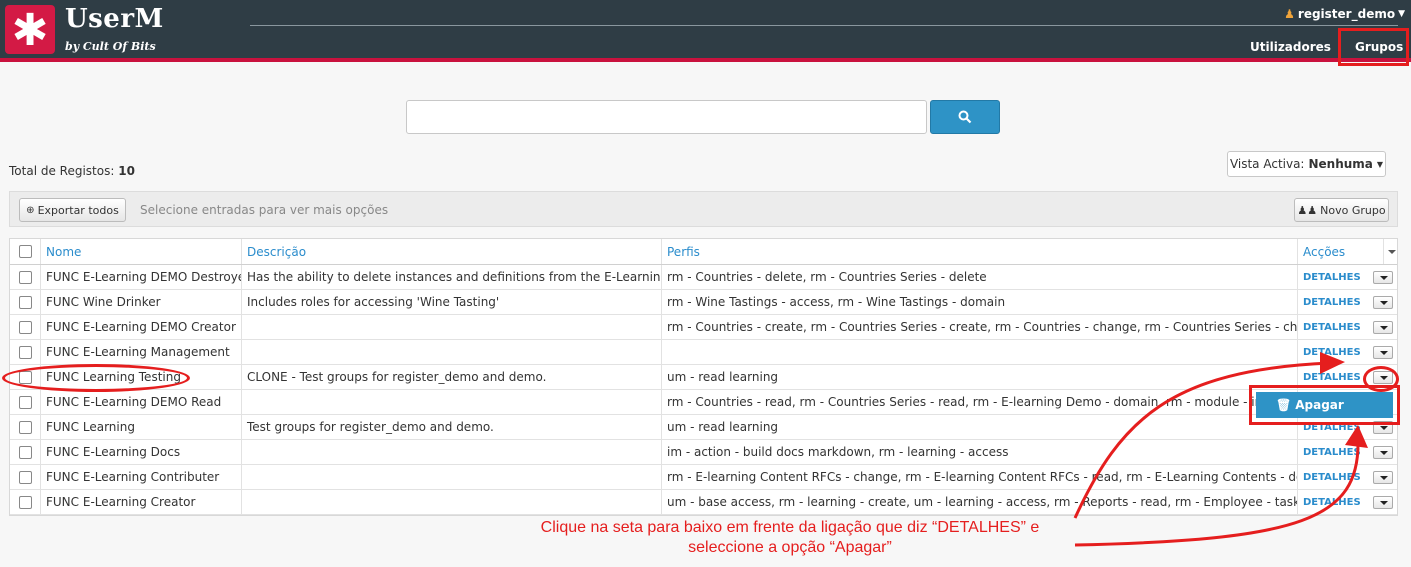  Describe the element at coordinates (1220, 449) in the screenshot. I see `annotation-arrows` at that location.